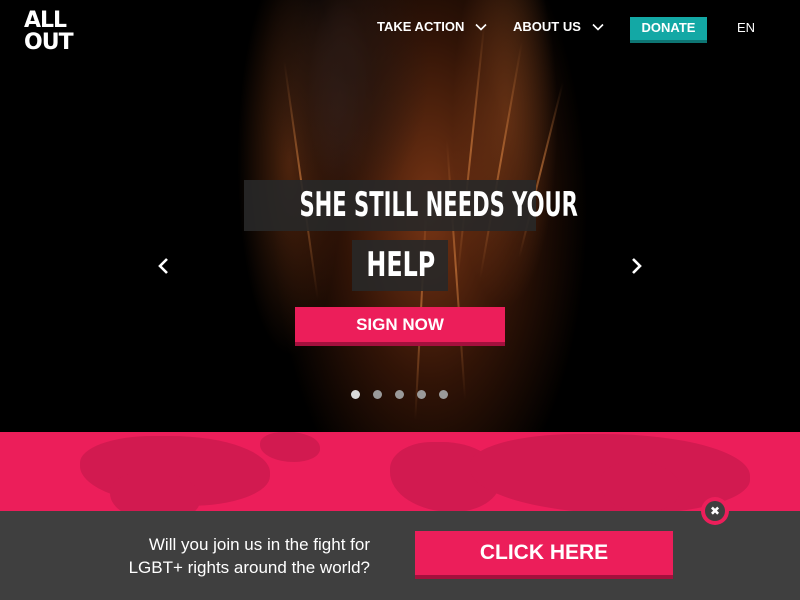 The image size is (800, 600). I want to click on language-selector: EN, so click(746, 27).